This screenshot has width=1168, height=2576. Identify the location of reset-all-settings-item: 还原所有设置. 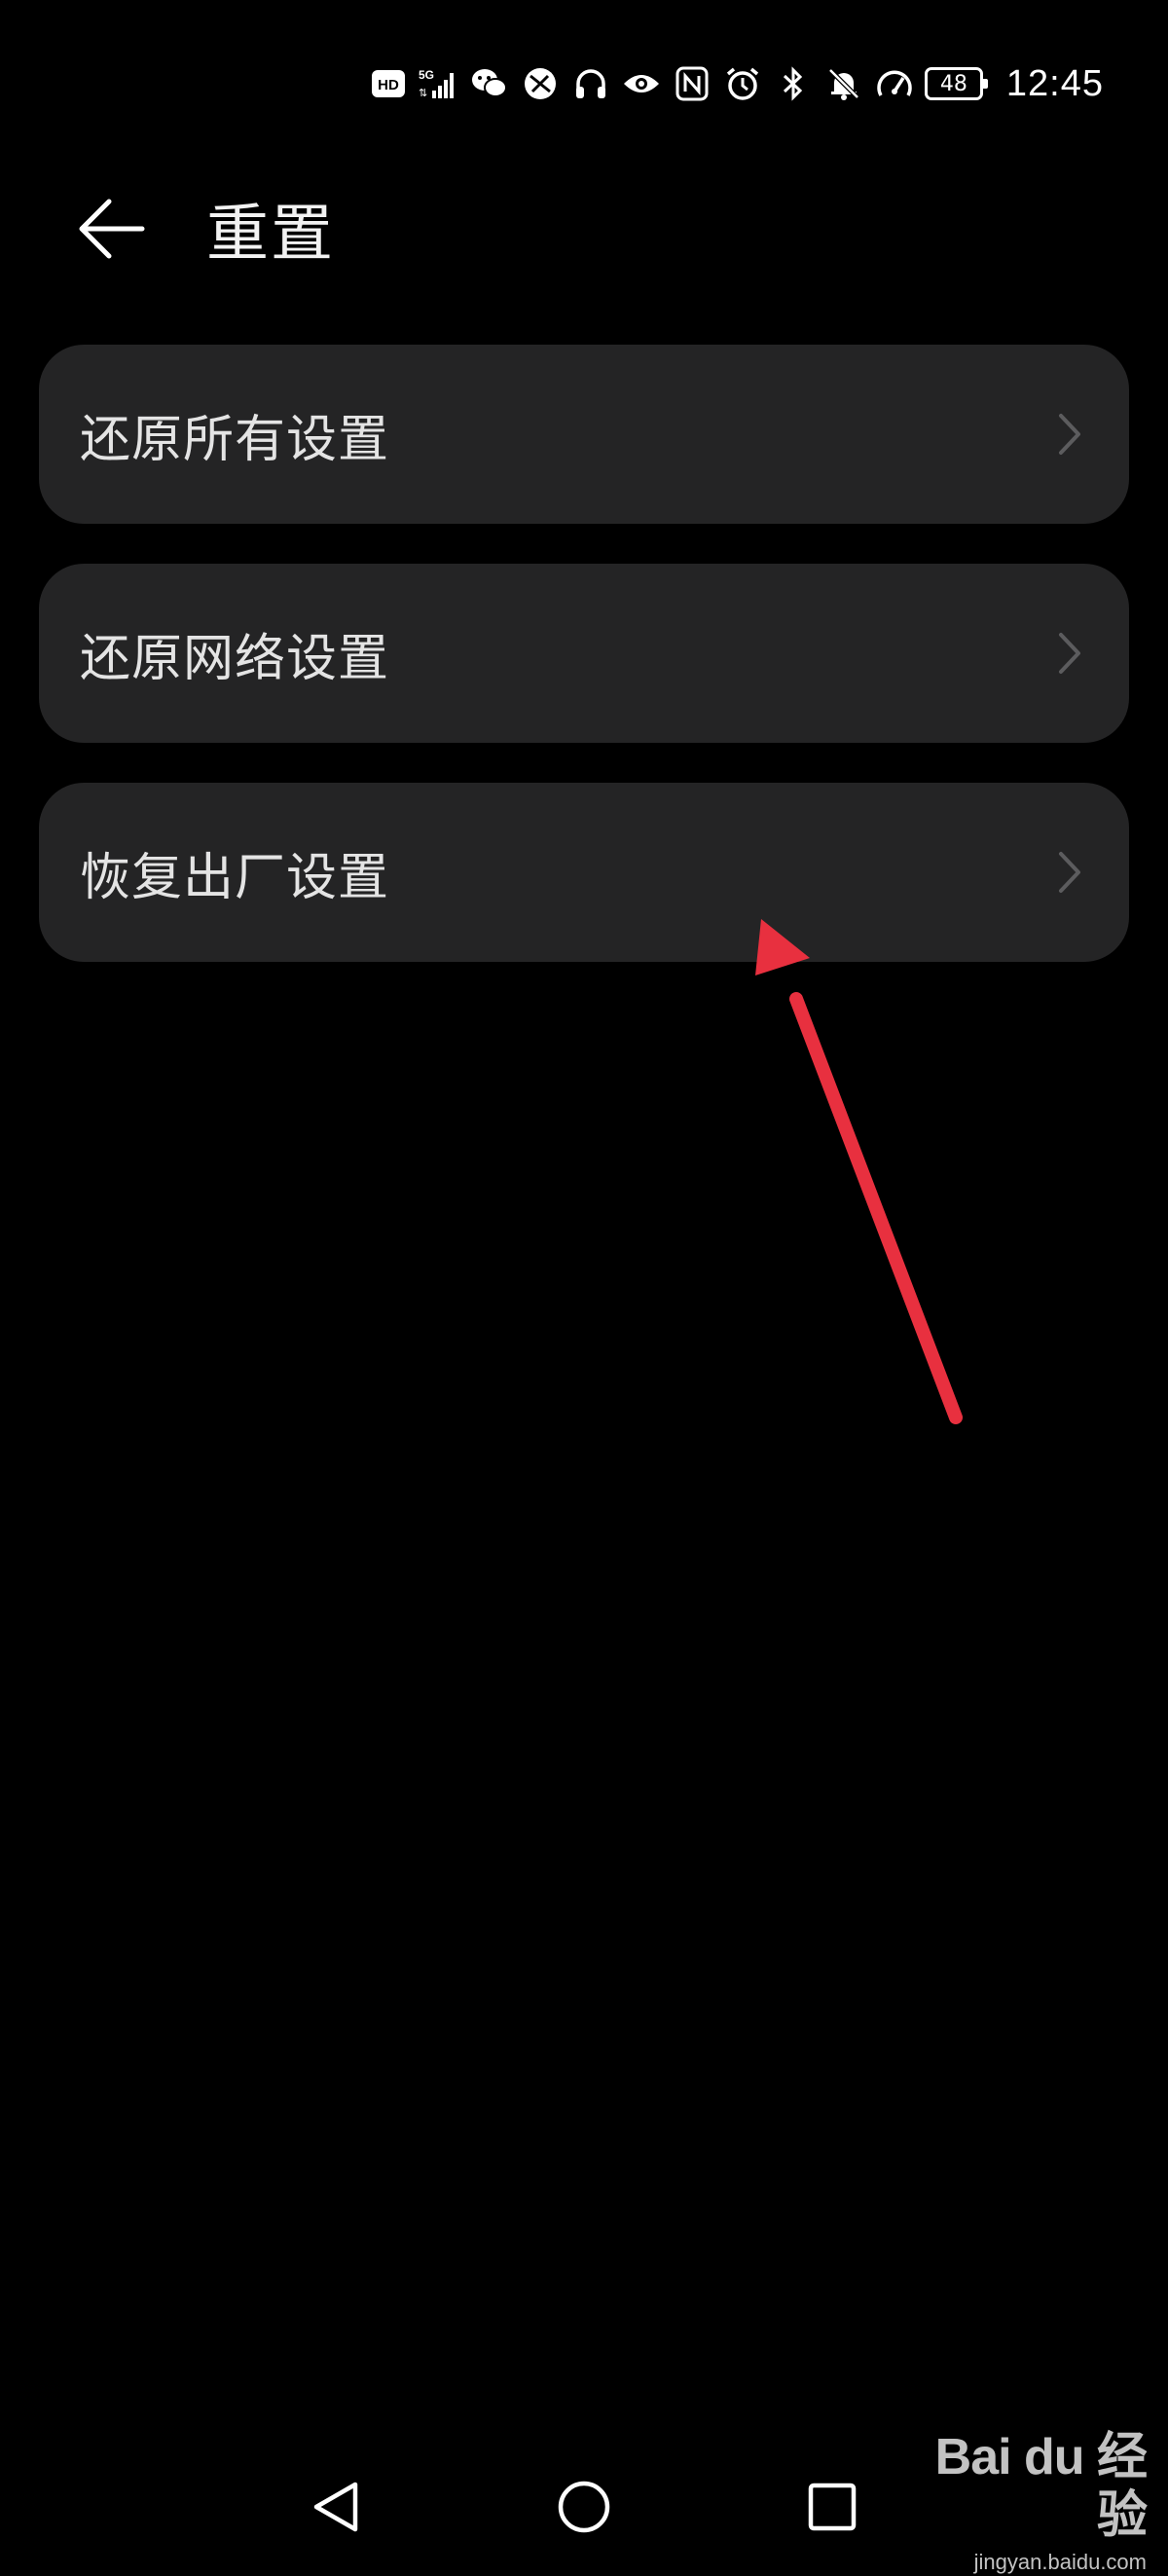
(584, 434).